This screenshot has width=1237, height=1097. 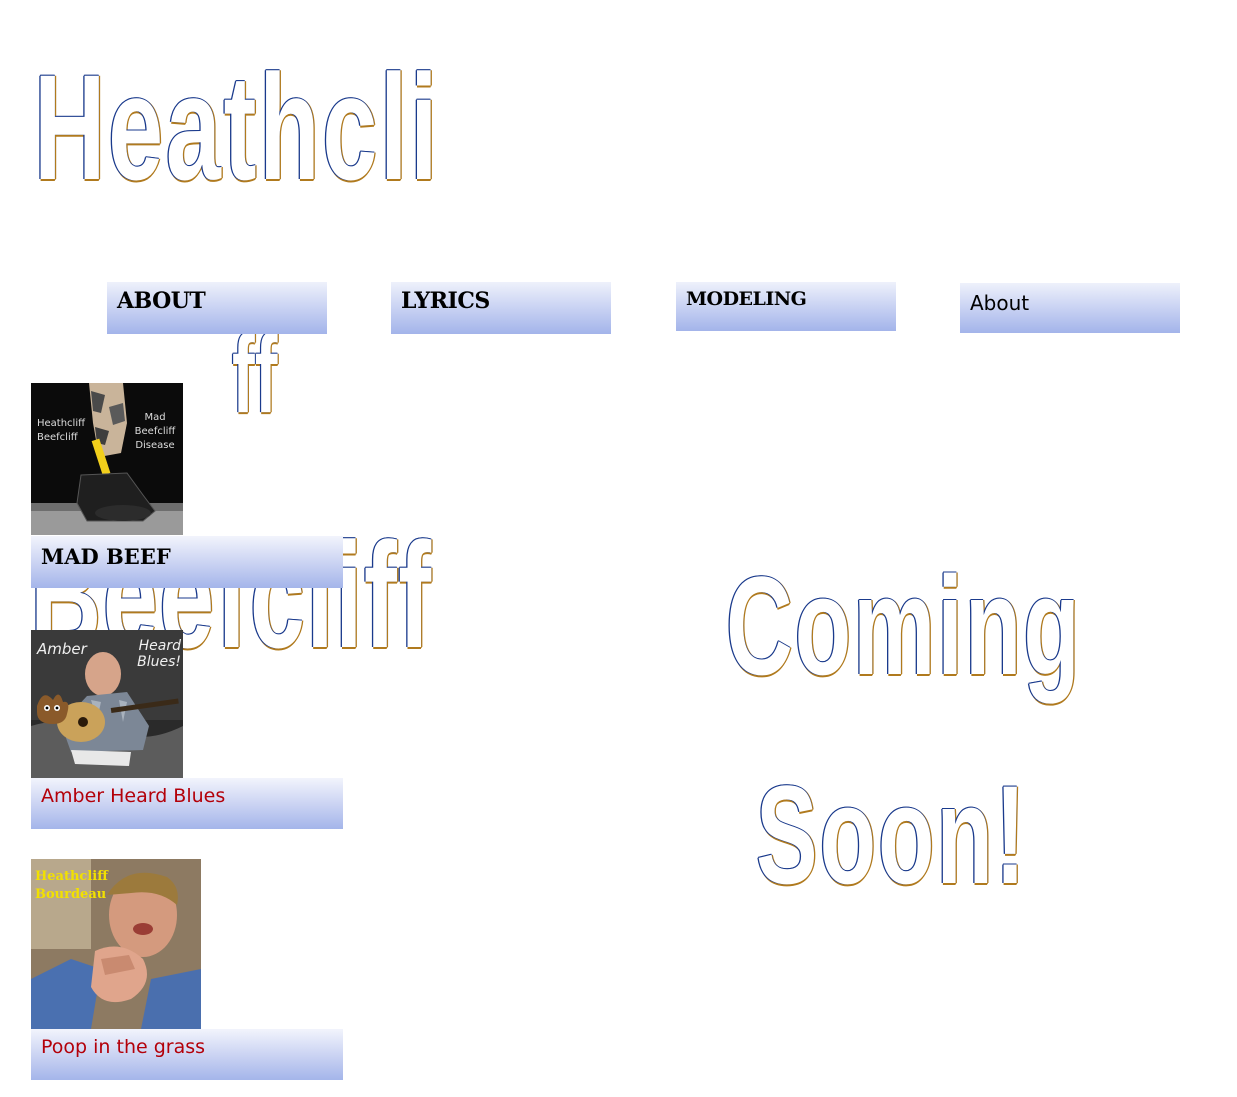 I want to click on coming-soon-heading-line-2: Soon!, so click(x=892, y=834).